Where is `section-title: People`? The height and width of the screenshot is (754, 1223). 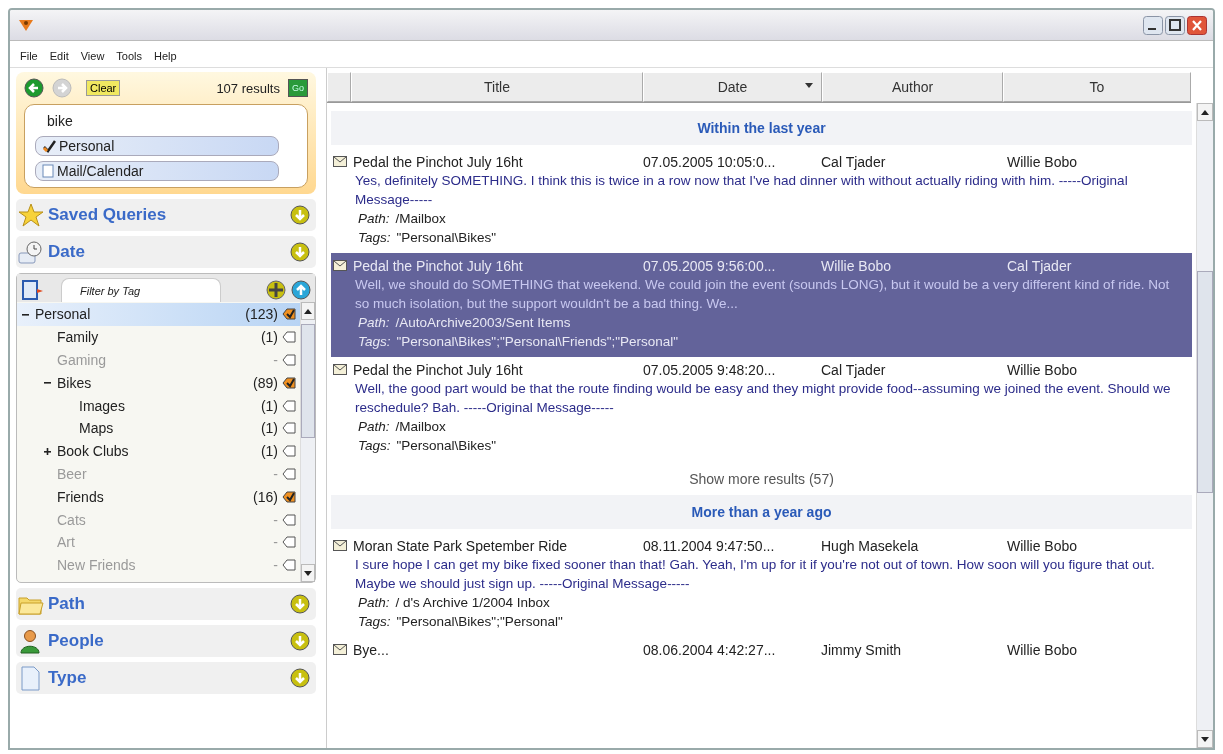 section-title: People is located at coordinates (76, 641).